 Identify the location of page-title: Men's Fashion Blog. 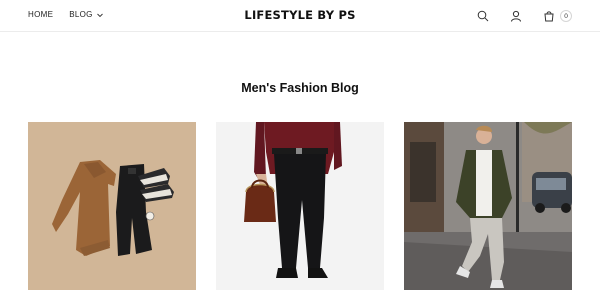
(300, 88).